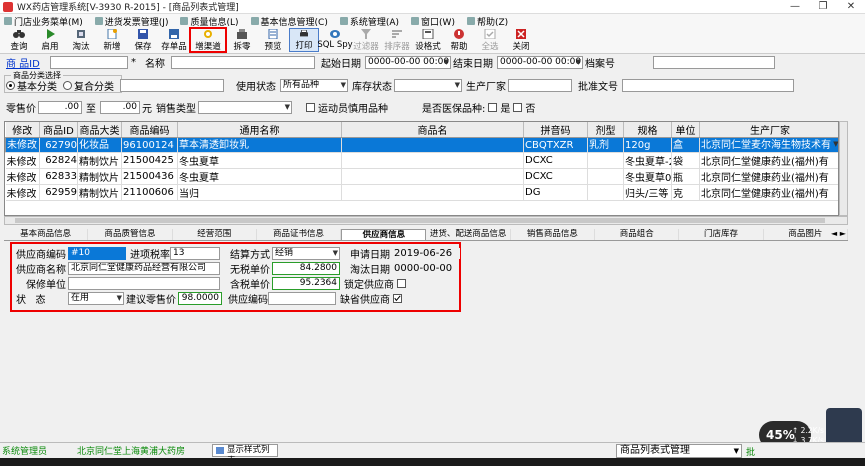 The image size is (865, 466). What do you see at coordinates (369, 21) in the screenshot?
I see `menu-system-admin: 系统管理(A)` at bounding box center [369, 21].